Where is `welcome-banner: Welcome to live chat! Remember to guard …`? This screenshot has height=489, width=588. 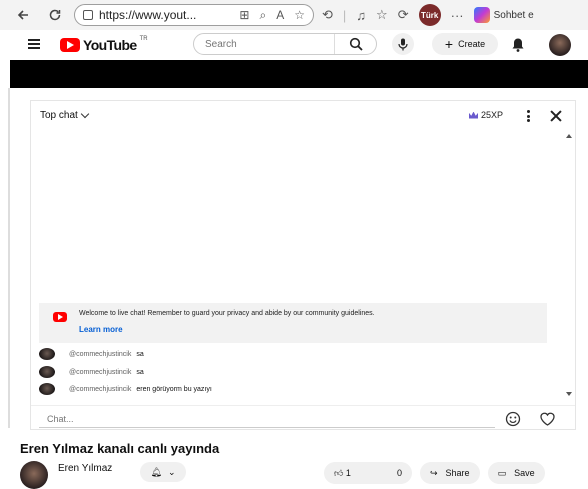
welcome-banner: Welcome to live chat! Remember to guard … is located at coordinates (293, 323).